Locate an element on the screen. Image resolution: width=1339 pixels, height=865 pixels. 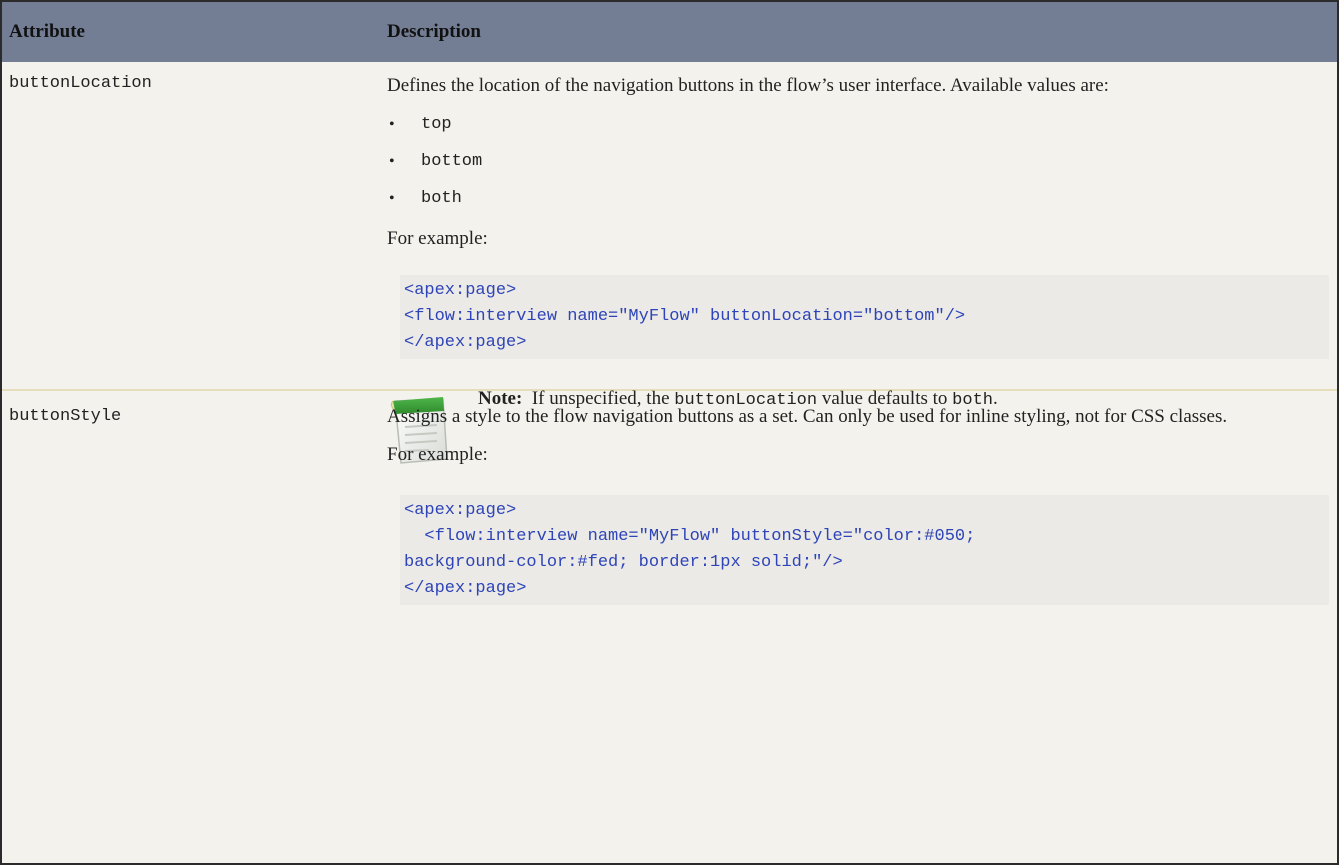
header-attribute: Attribute is located at coordinates (47, 31).